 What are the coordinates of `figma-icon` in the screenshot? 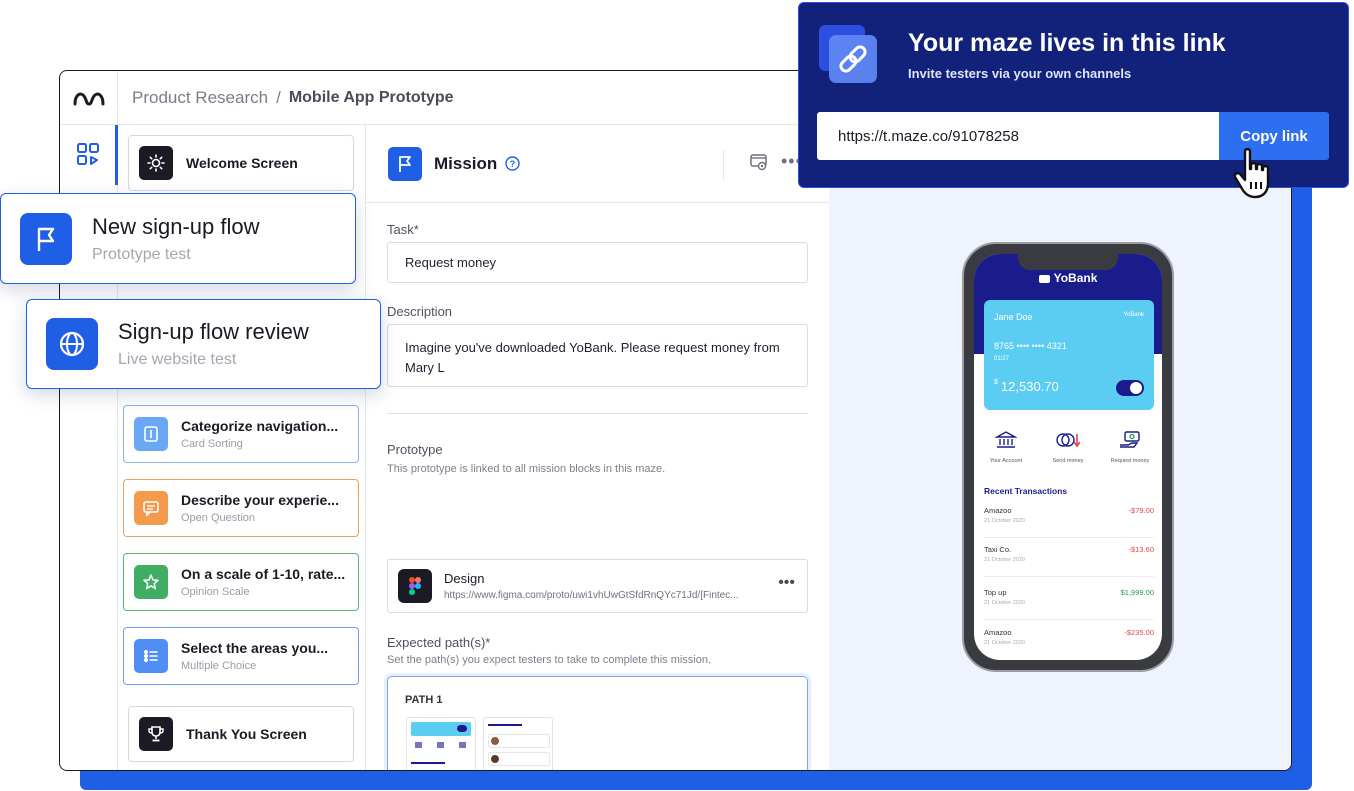 It's located at (415, 586).